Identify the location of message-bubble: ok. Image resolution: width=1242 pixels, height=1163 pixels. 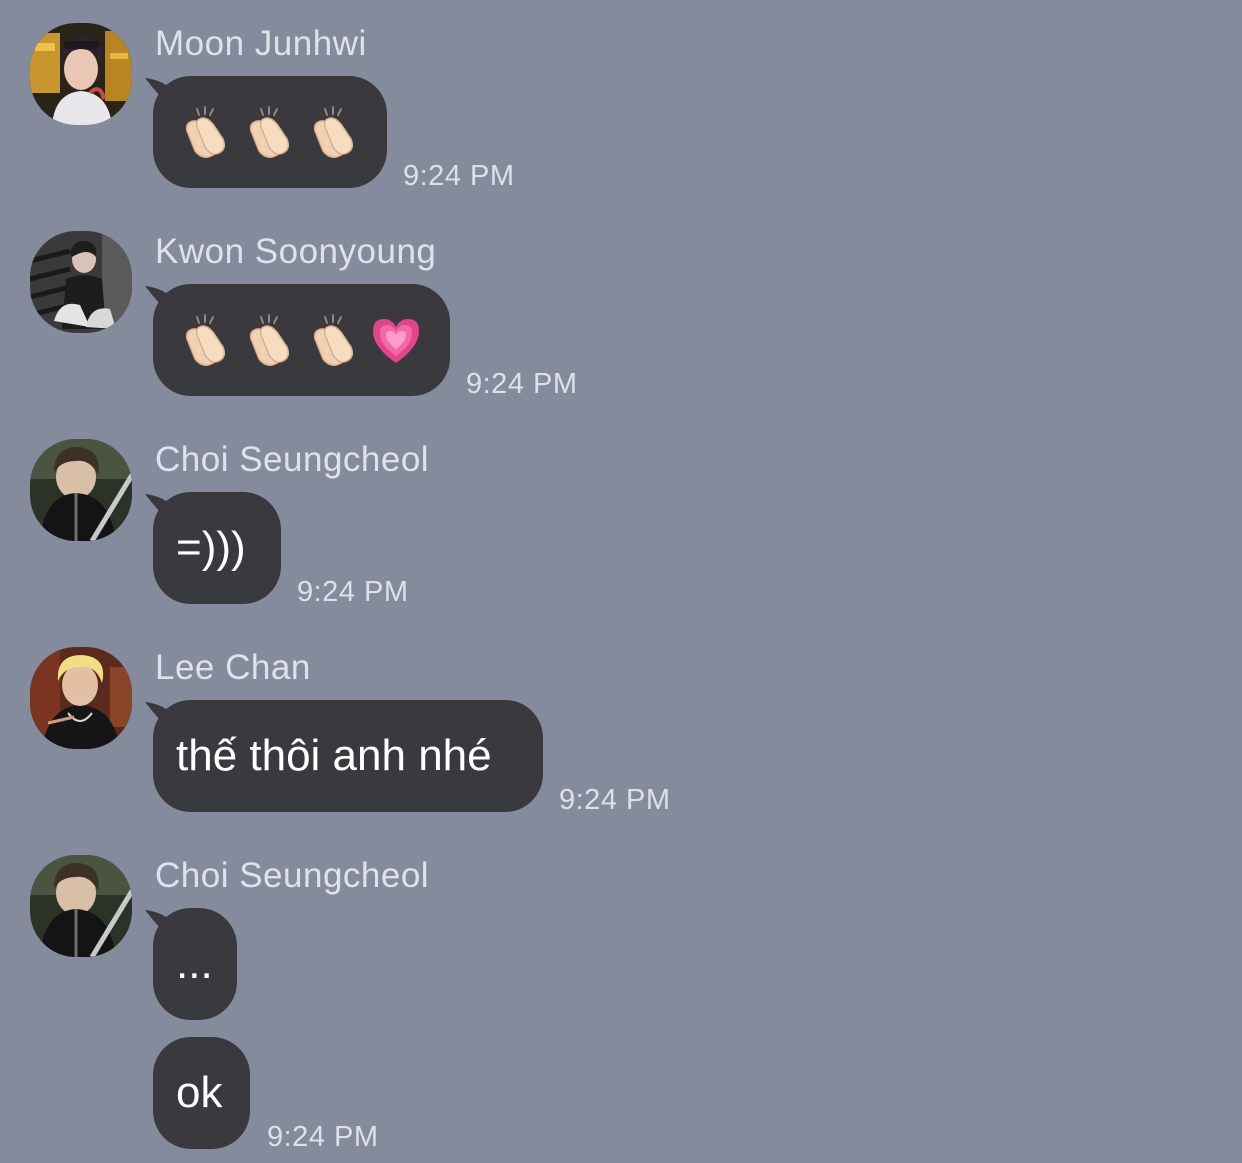
(201, 1093).